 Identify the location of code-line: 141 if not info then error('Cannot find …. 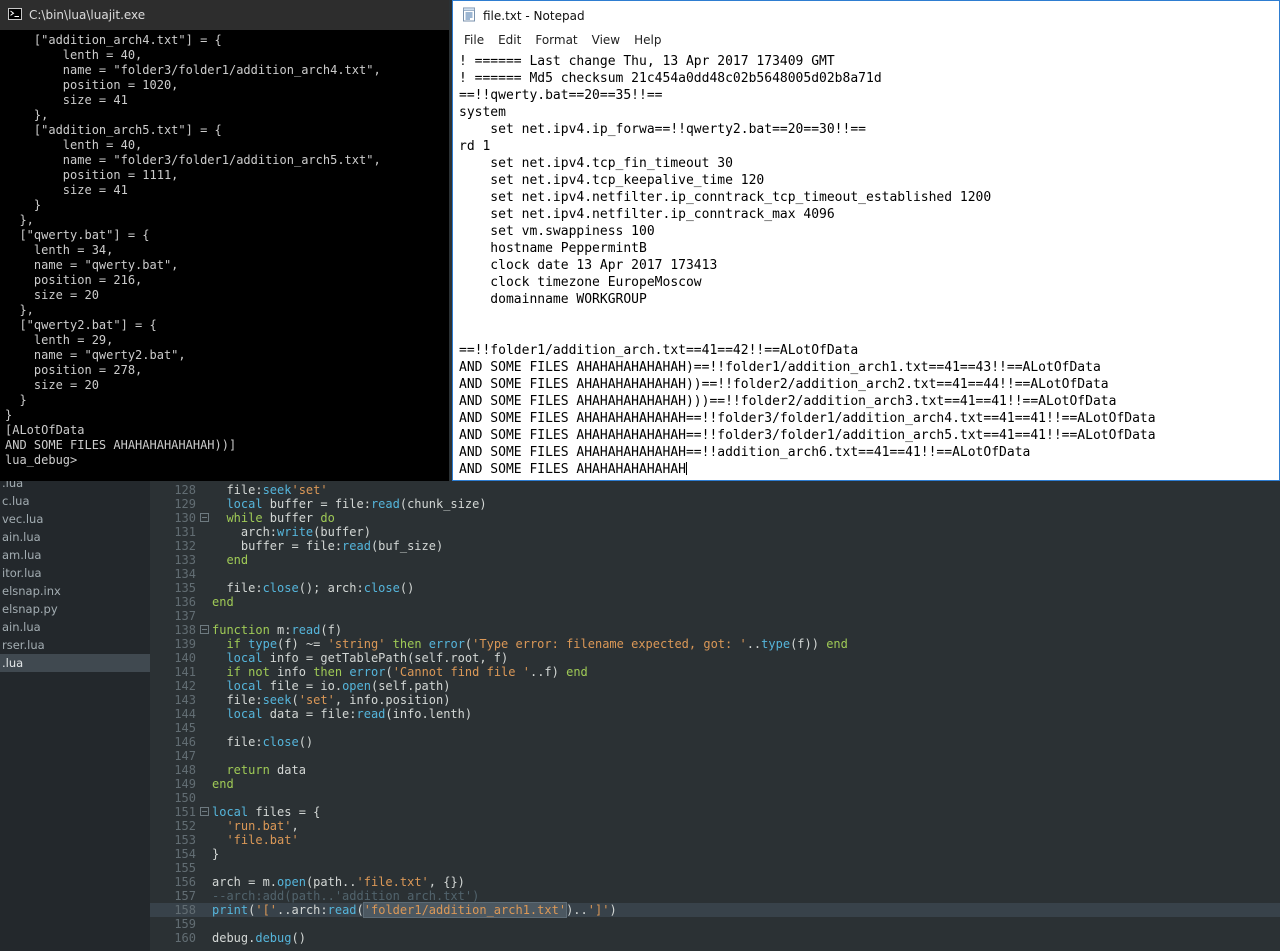
(715, 672).